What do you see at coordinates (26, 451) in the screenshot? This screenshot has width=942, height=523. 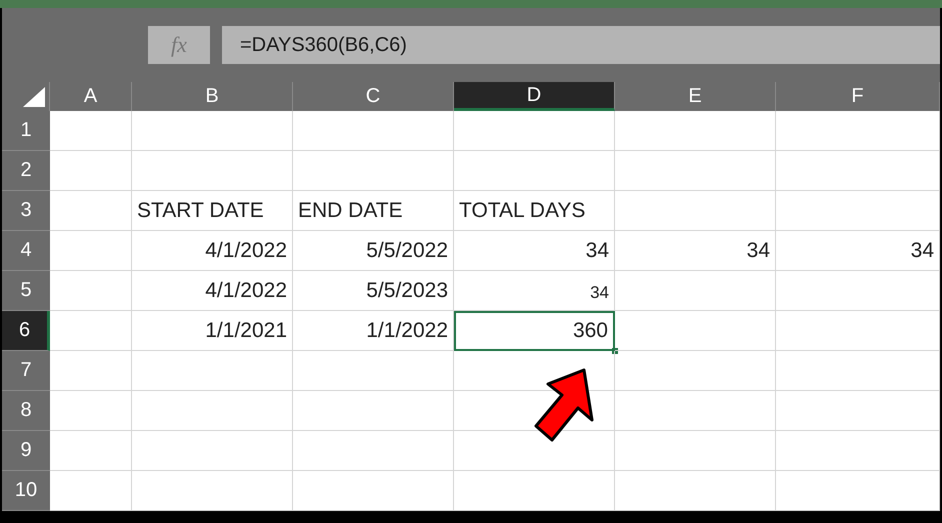 I see `row-header: 9` at bounding box center [26, 451].